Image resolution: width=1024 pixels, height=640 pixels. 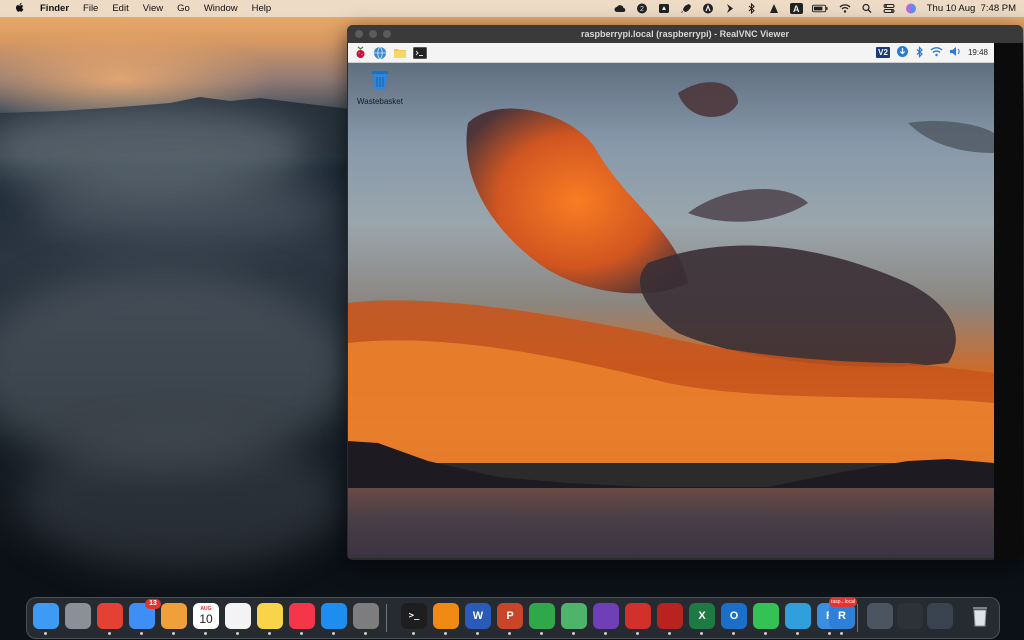 I want to click on menu-view: View, so click(x=153, y=8).